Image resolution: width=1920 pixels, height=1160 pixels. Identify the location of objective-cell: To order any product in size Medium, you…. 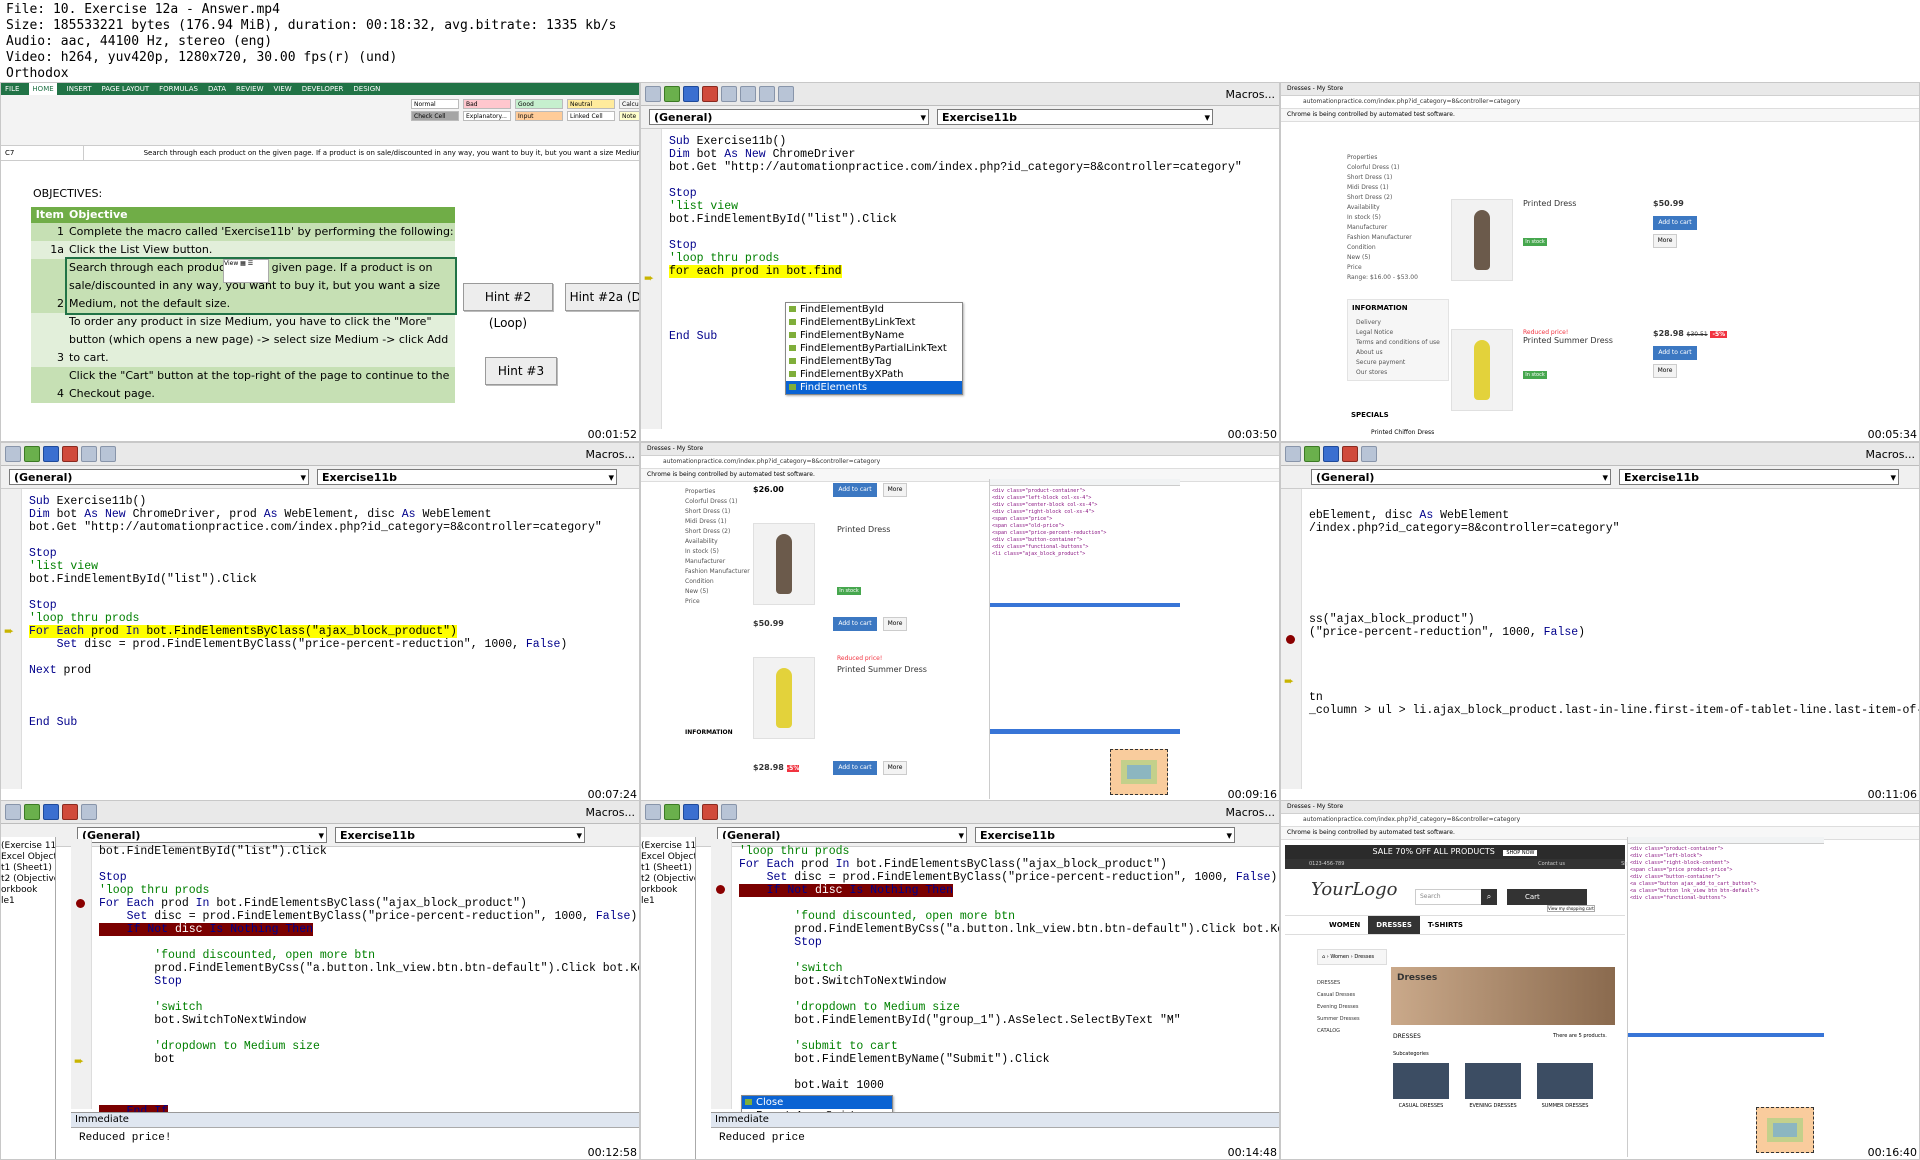
(261, 340).